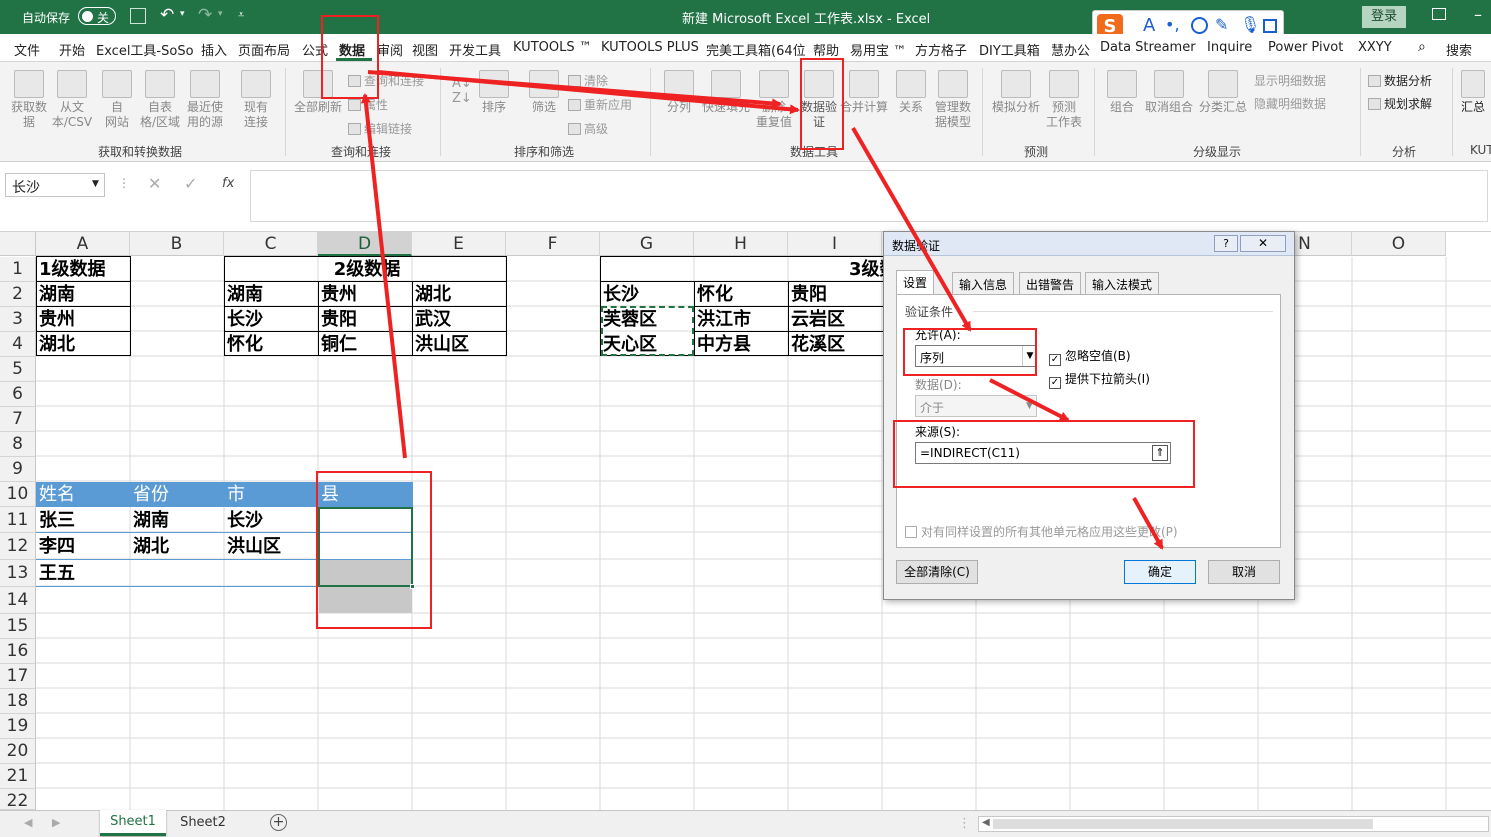  Describe the element at coordinates (18, 626) in the screenshot. I see `row-header: 15` at that location.